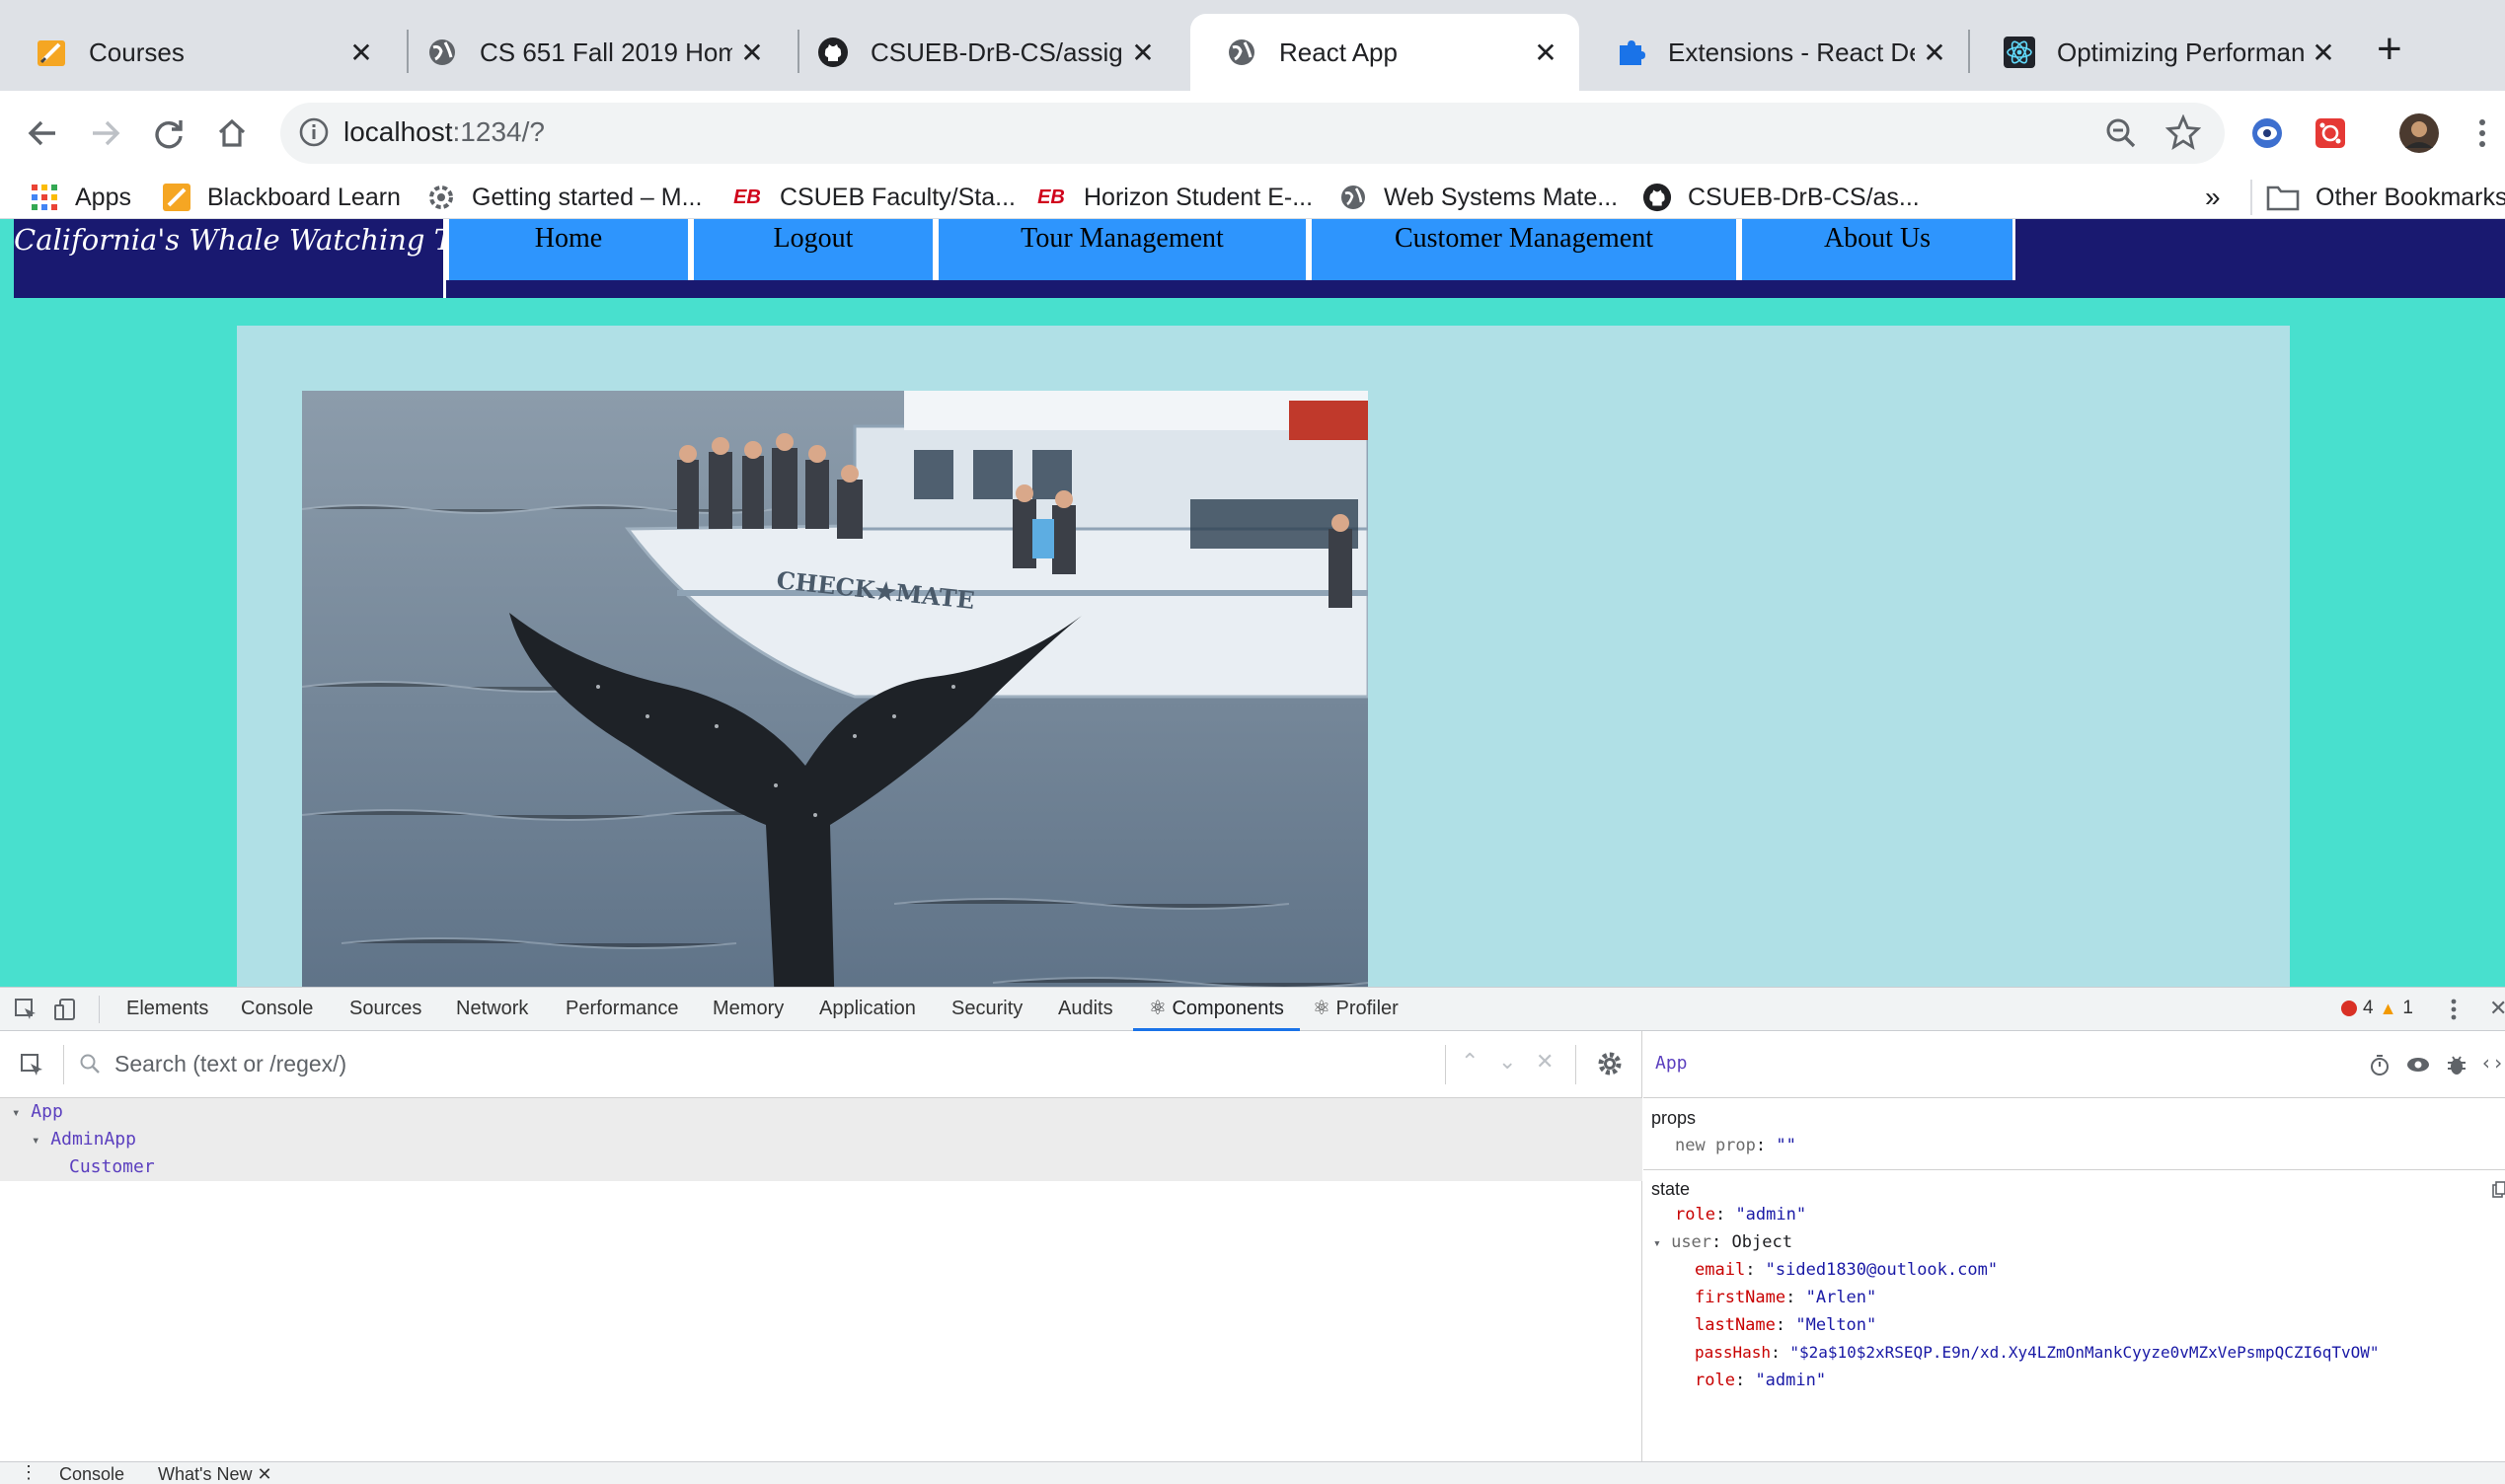 The height and width of the screenshot is (1484, 2505). What do you see at coordinates (385, 1009) in the screenshot?
I see `devtools-tab-sources: Sources` at bounding box center [385, 1009].